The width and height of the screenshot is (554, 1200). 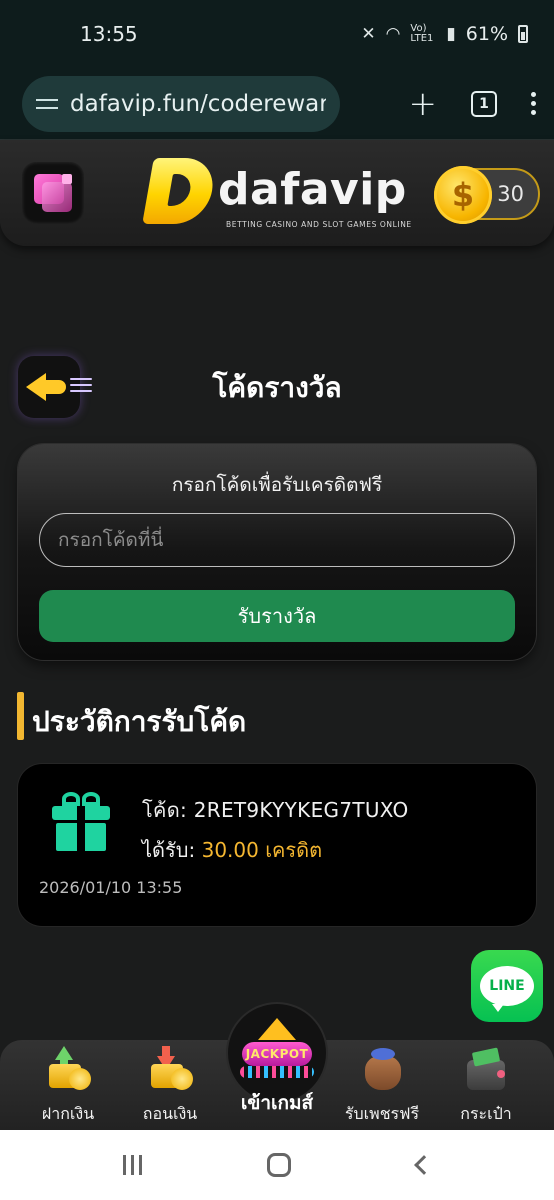 What do you see at coordinates (277, 1103) in the screenshot?
I see `nav-play-game-label: เข้าเกมส์` at bounding box center [277, 1103].